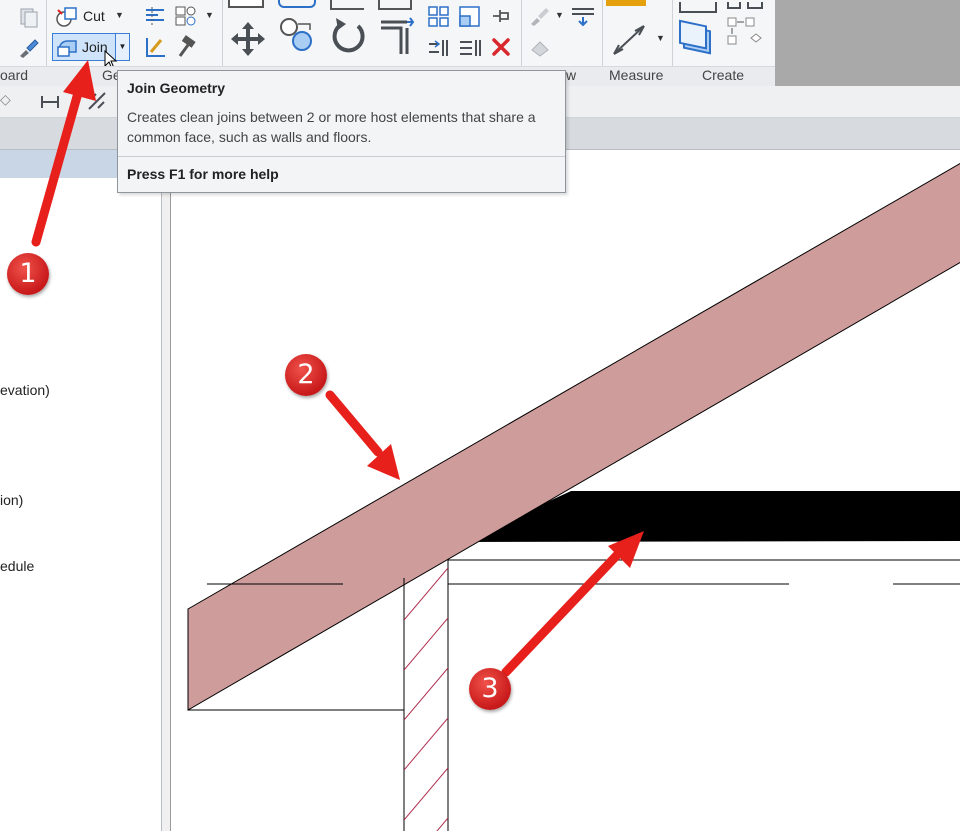 The height and width of the screenshot is (831, 960). I want to click on paint-icon, so click(155, 47).